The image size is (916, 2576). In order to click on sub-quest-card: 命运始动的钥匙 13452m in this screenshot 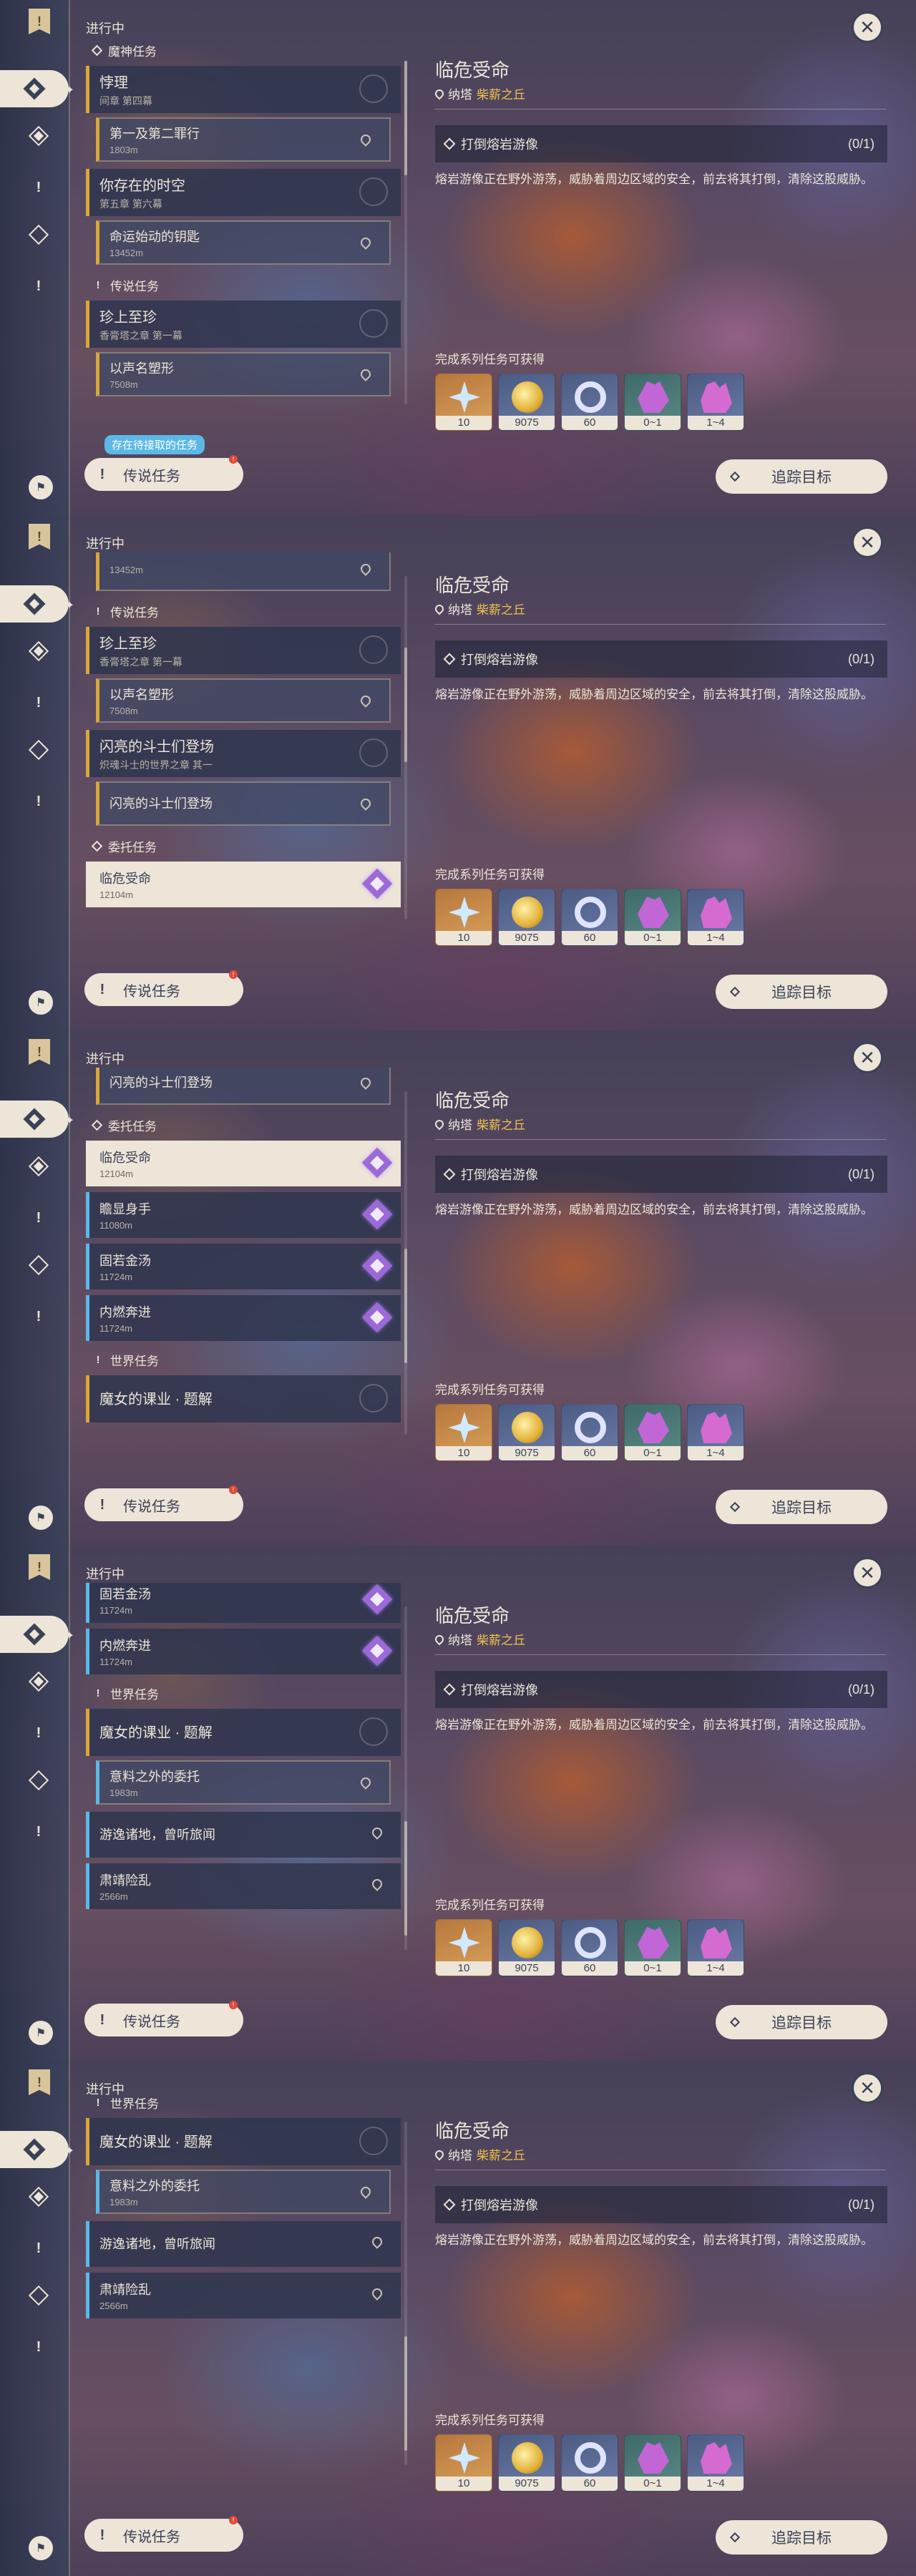, I will do `click(243, 242)`.